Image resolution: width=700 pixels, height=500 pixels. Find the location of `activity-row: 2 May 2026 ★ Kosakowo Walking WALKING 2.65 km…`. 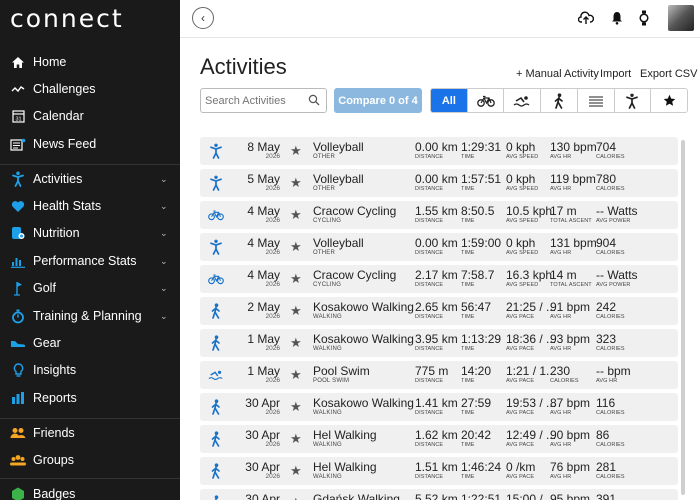

activity-row: 2 May 2026 ★ Kosakowo Walking WALKING 2.65 km… is located at coordinates (439, 311).